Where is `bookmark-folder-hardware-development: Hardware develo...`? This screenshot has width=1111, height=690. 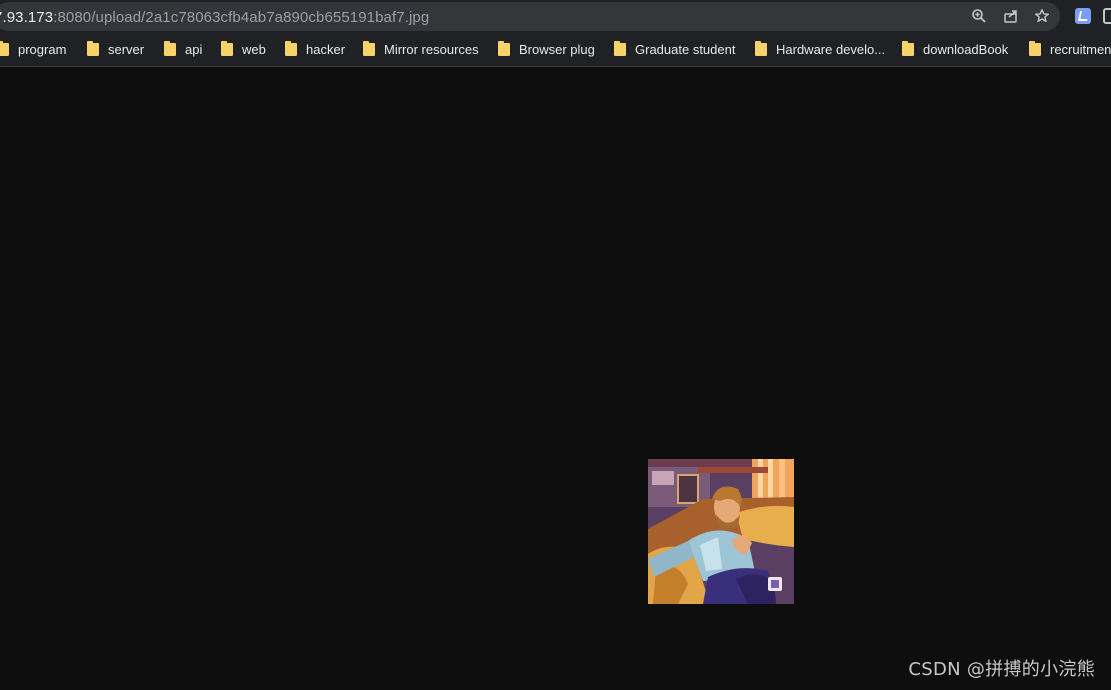
bookmark-folder-hardware-development: Hardware develo... is located at coordinates (820, 50).